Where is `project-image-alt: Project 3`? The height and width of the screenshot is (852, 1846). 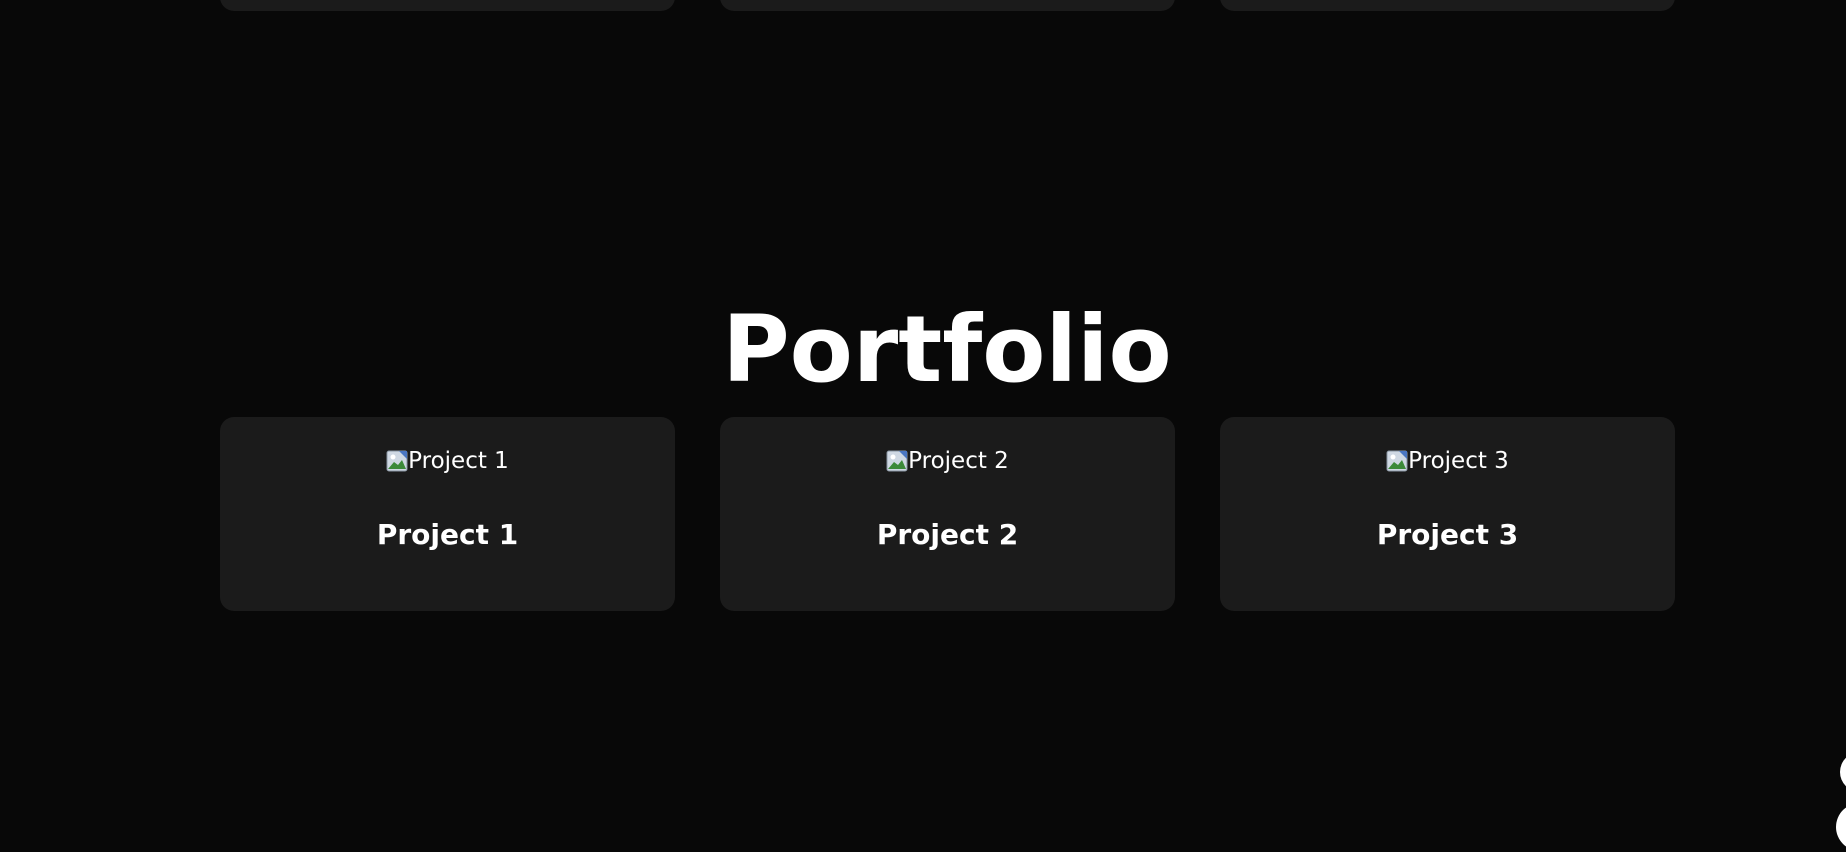 project-image-alt: Project 3 is located at coordinates (1458, 461).